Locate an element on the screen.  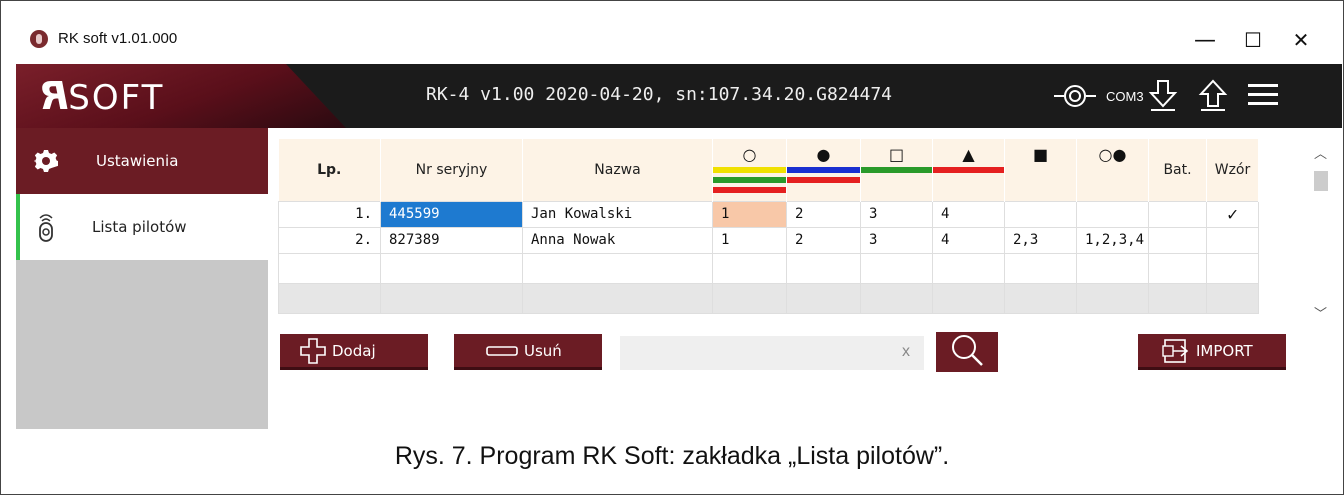
column-header-button-3: □ is located at coordinates (896, 170).